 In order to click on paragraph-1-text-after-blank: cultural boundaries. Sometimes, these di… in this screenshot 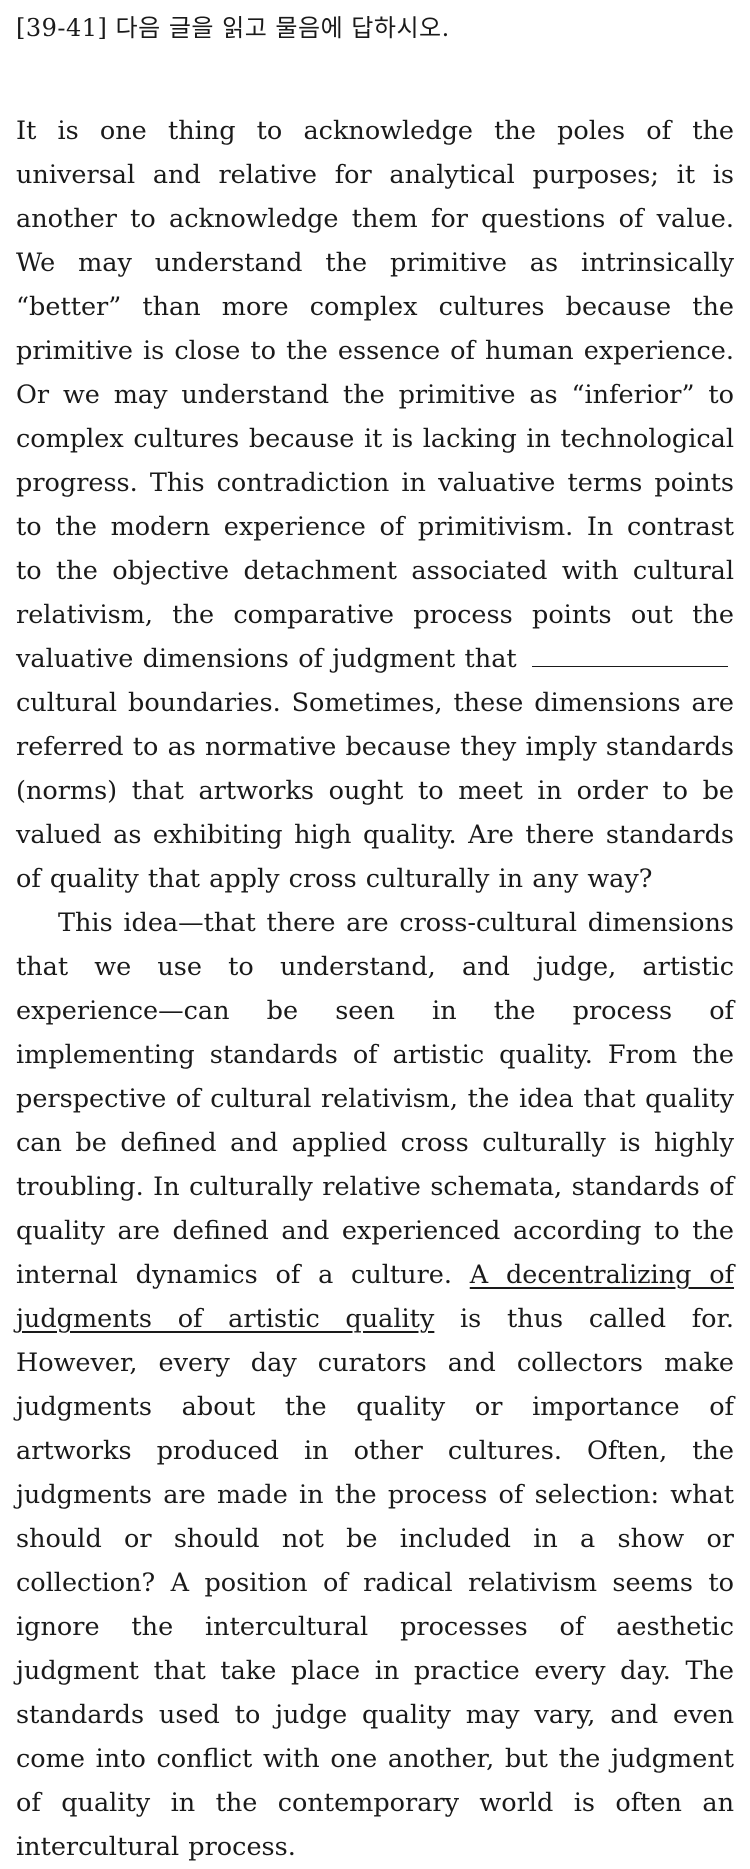, I will do `click(375, 791)`.